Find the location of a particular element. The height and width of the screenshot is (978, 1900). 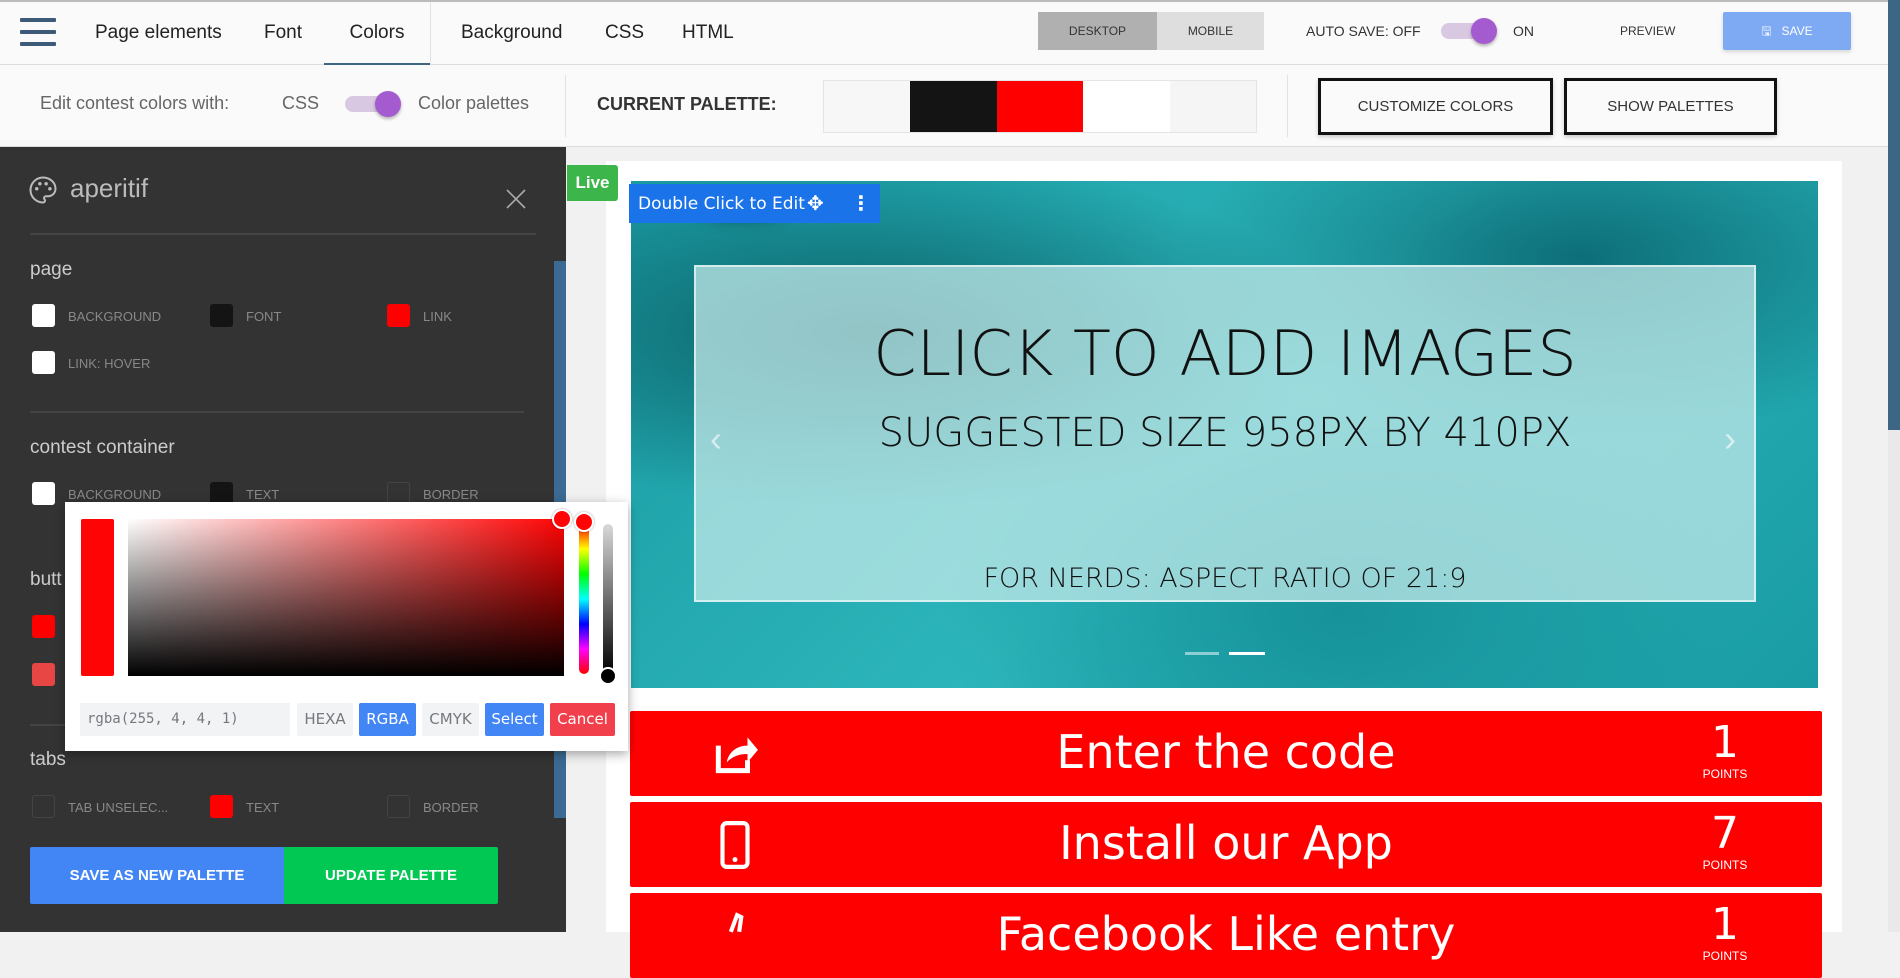

cancel-button: Cancel is located at coordinates (582, 719).